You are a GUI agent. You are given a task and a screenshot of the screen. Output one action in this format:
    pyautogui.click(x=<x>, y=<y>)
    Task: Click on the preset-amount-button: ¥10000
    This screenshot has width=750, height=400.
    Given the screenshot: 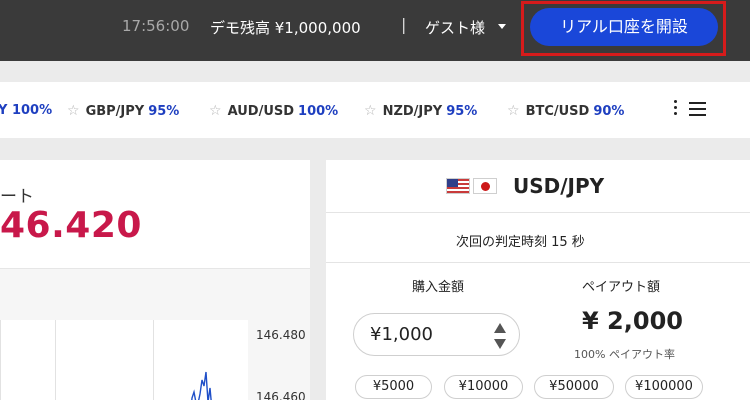 What is the action you would take?
    pyautogui.click(x=483, y=387)
    